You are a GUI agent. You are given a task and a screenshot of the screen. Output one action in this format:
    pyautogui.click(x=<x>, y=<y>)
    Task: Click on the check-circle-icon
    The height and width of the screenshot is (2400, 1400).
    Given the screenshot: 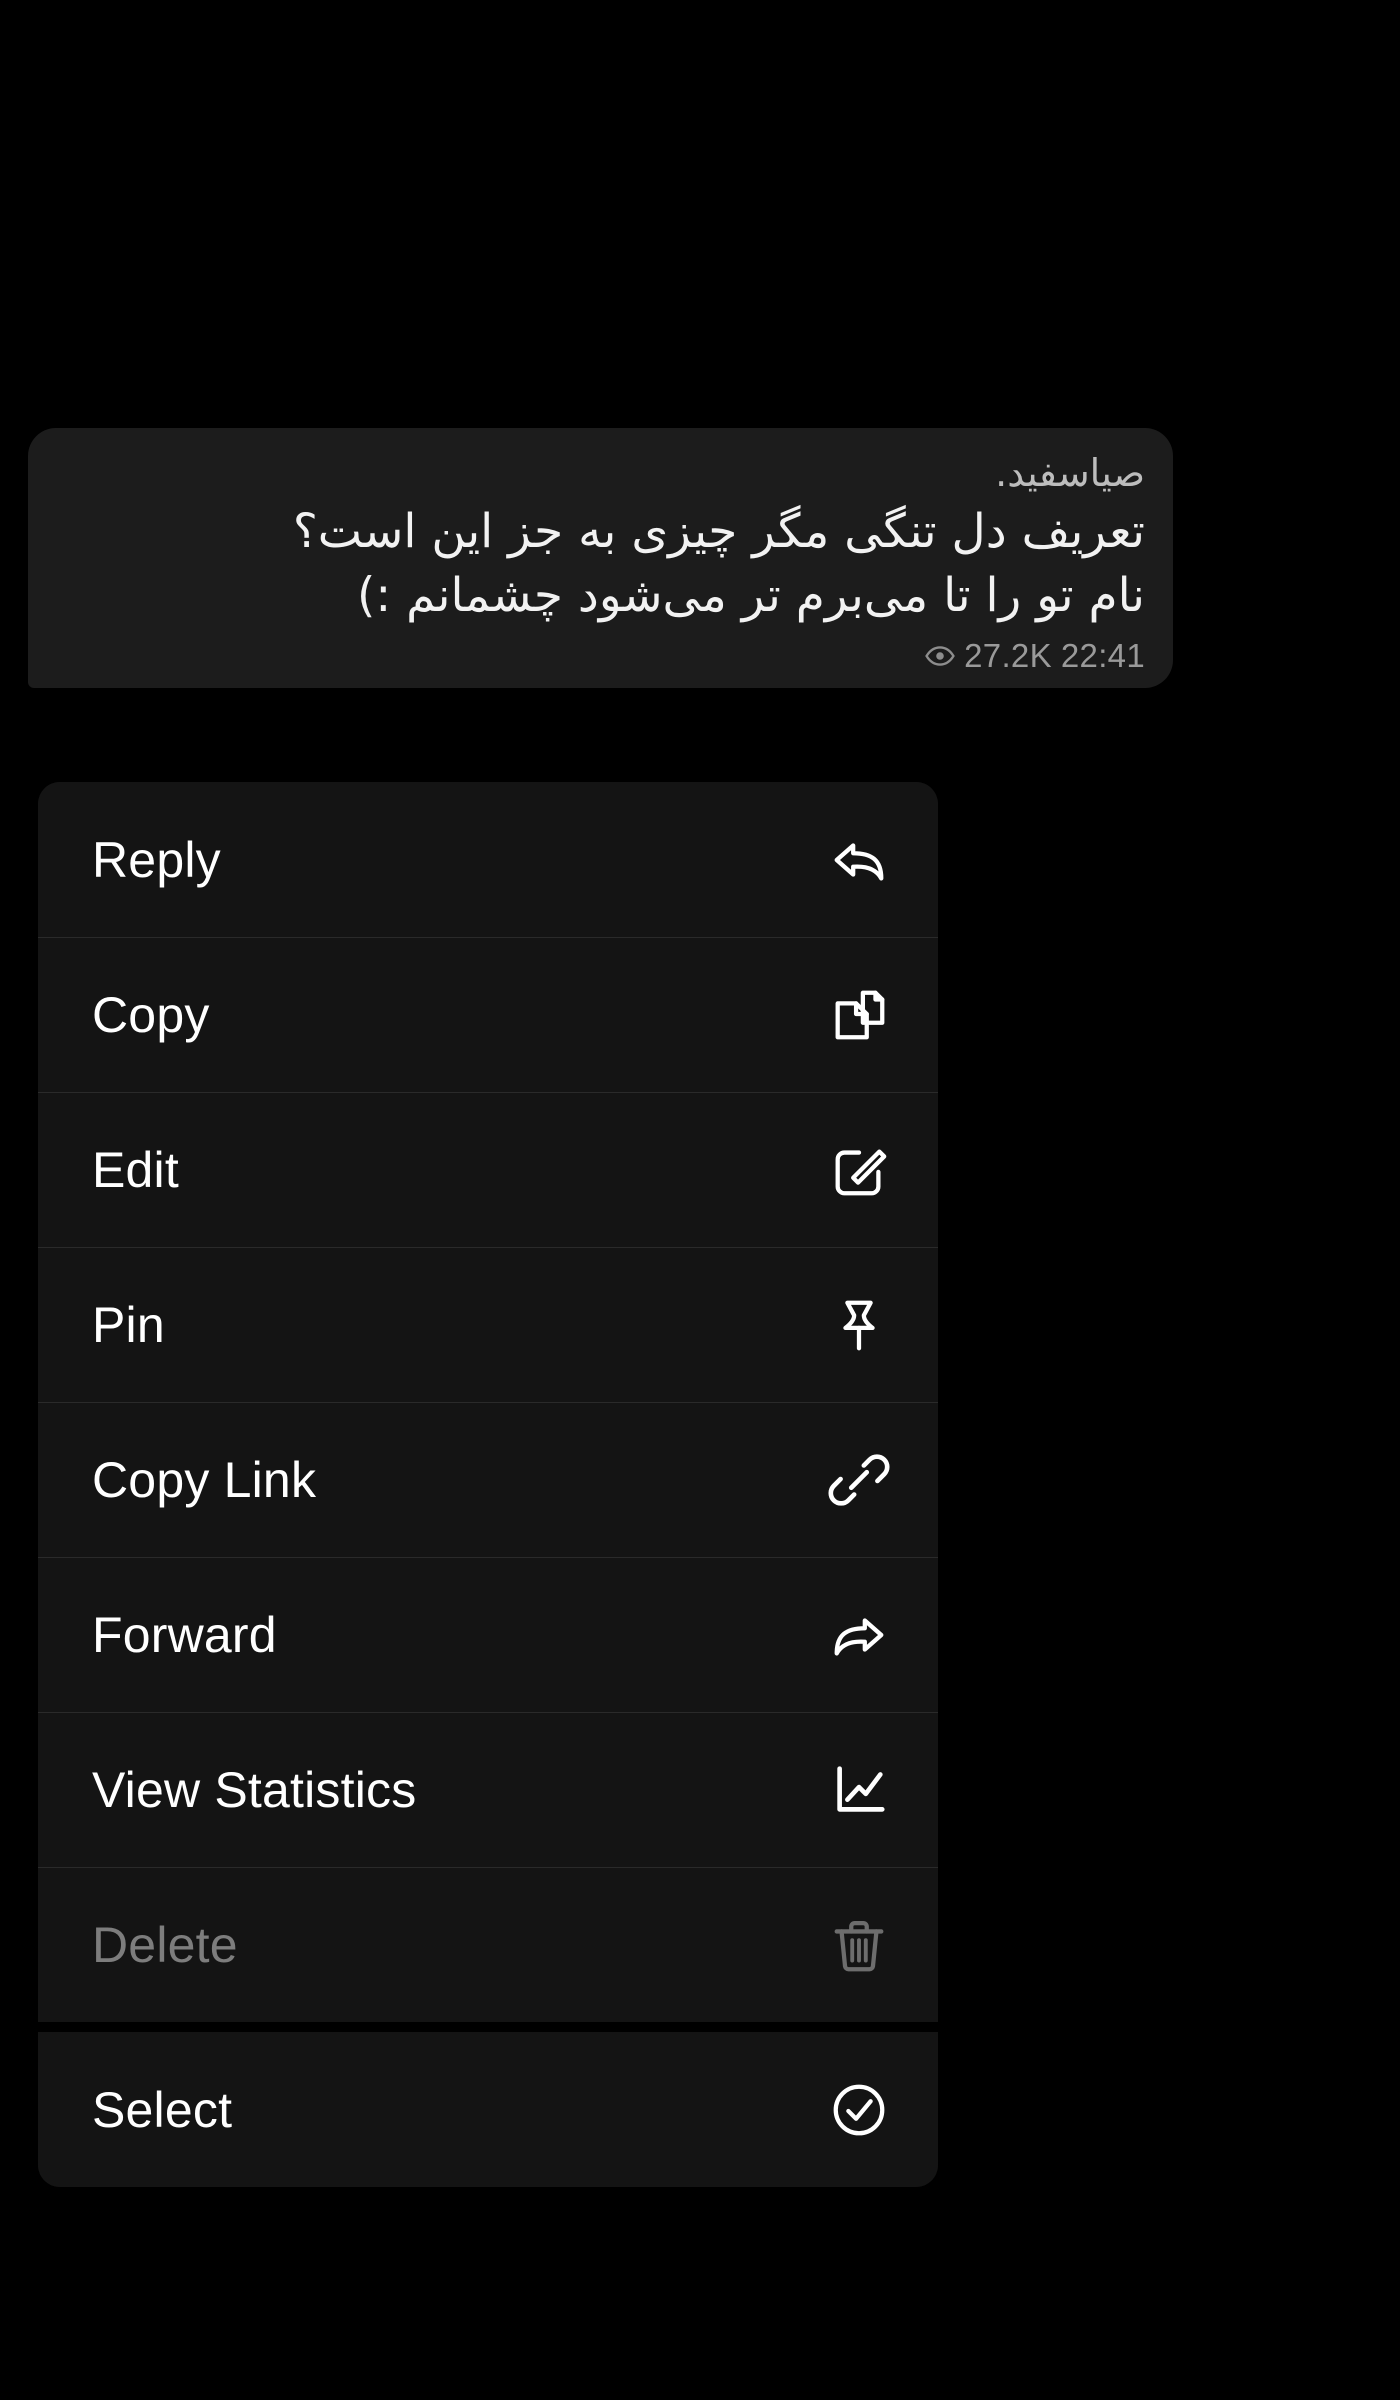 What is the action you would take?
    pyautogui.click(x=859, y=2110)
    